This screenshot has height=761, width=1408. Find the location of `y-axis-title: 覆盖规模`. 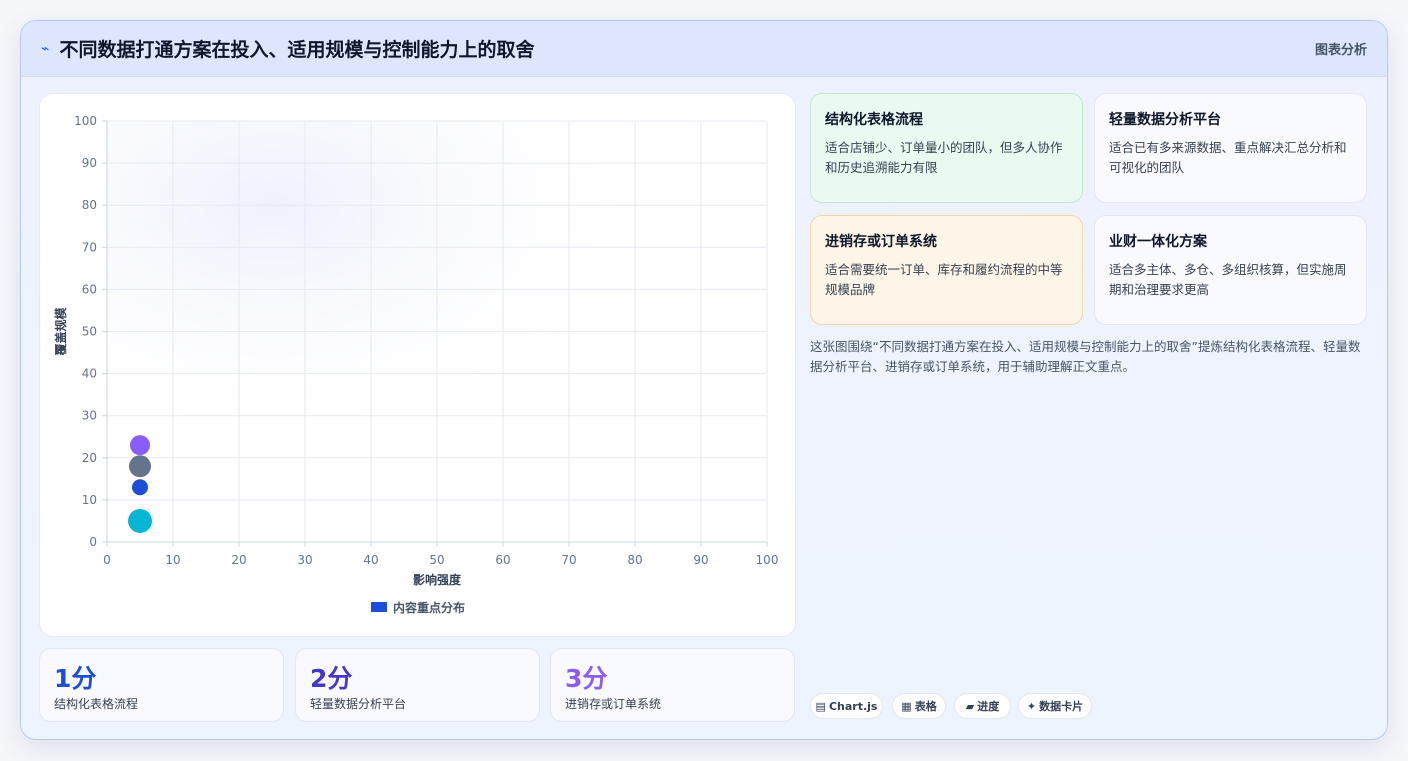

y-axis-title: 覆盖规模 is located at coordinates (60, 332).